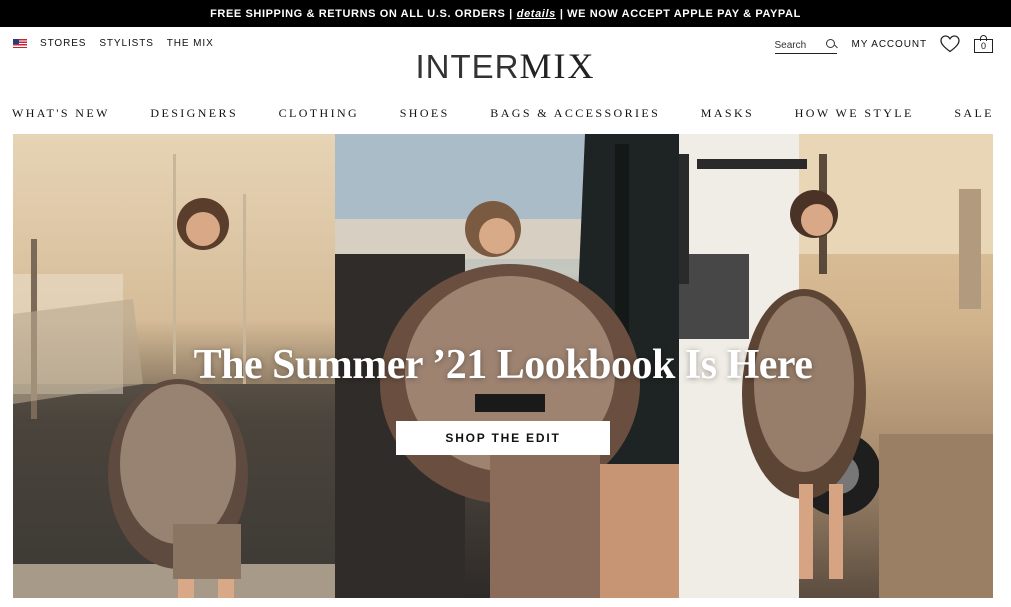 This screenshot has height=607, width=1011. Describe the element at coordinates (536, 14) in the screenshot. I see `promo-details-link: details` at that location.